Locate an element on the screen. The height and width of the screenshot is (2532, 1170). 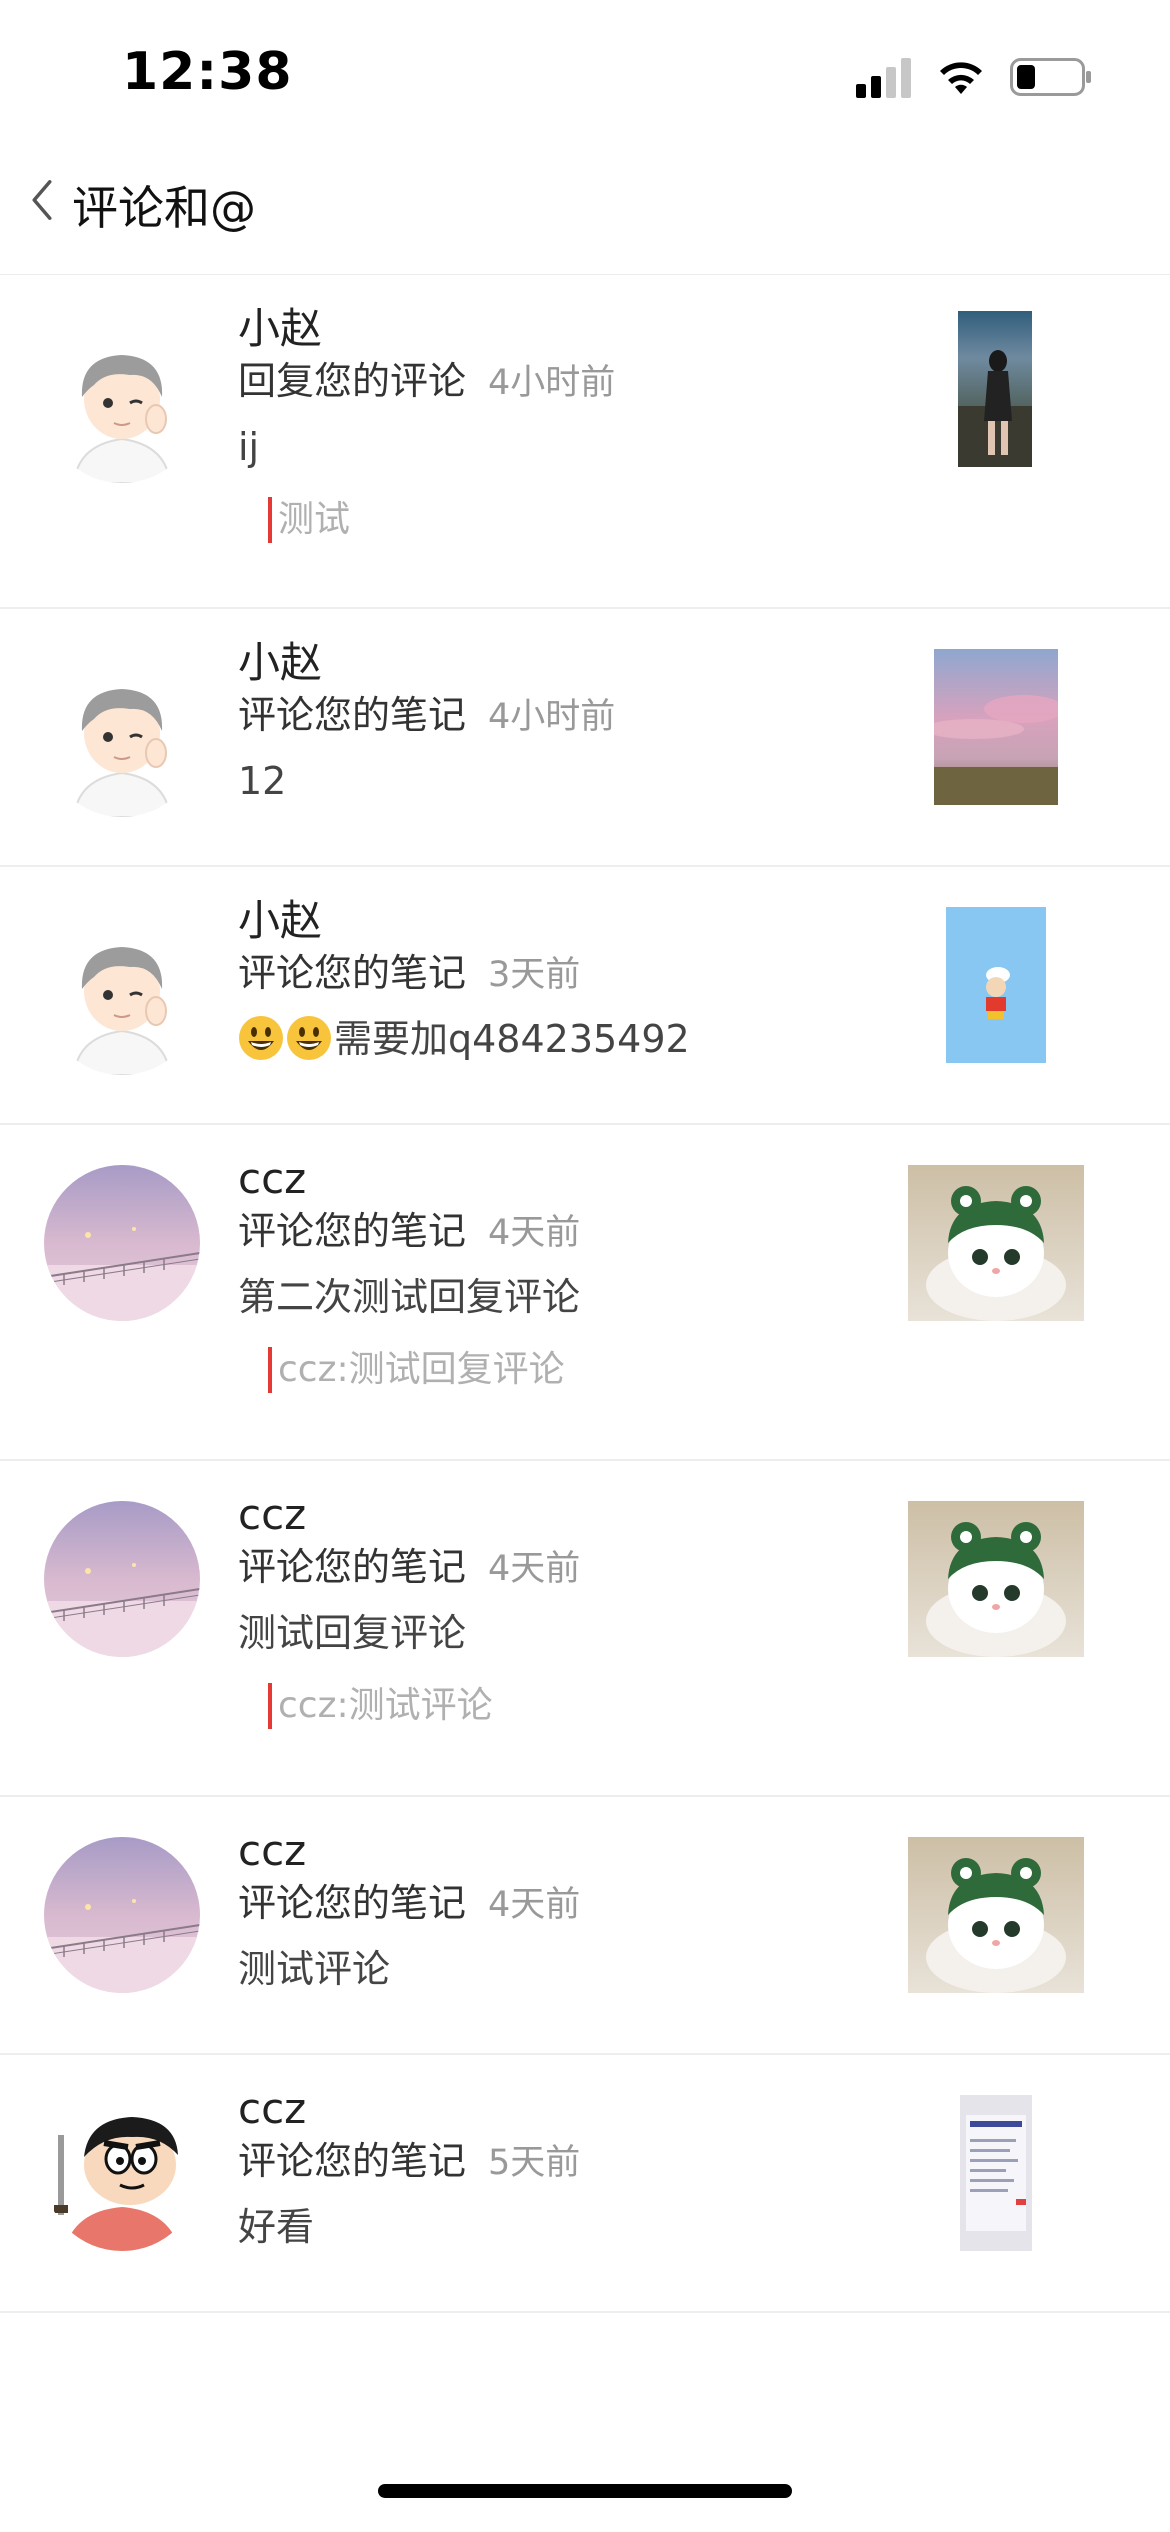
list-item: ccz 评论您的笔记 5天前 好看 is located at coordinates (585, 2184).